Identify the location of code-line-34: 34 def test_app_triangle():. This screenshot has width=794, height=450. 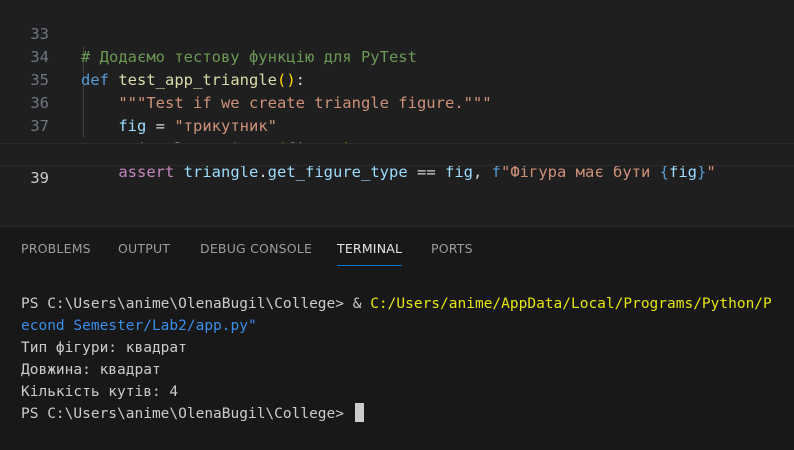
(397, 56).